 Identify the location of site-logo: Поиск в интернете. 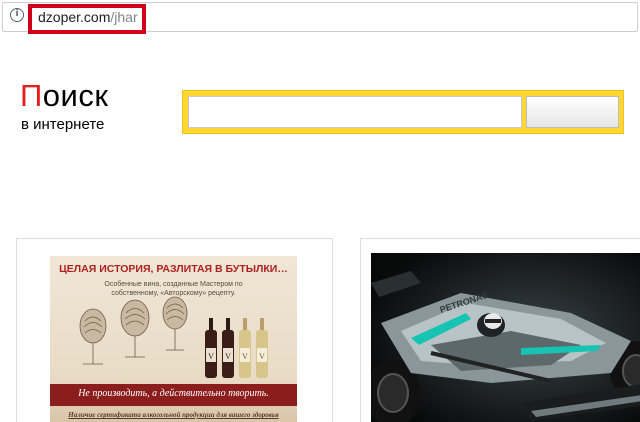
(85, 110).